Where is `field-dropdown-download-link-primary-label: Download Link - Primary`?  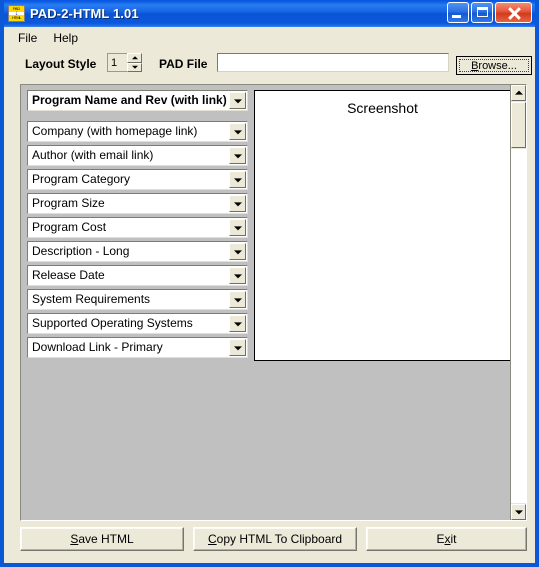 field-dropdown-download-link-primary-label: Download Link - Primary is located at coordinates (97, 347).